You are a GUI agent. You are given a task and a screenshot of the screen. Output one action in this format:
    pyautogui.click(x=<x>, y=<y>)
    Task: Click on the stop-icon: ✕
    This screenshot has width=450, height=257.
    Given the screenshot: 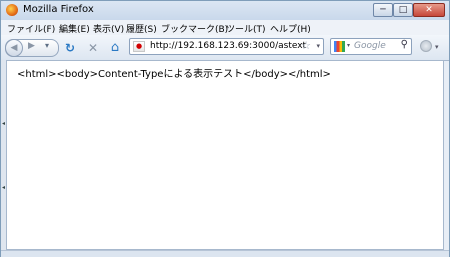 What is the action you would take?
    pyautogui.click(x=93, y=48)
    